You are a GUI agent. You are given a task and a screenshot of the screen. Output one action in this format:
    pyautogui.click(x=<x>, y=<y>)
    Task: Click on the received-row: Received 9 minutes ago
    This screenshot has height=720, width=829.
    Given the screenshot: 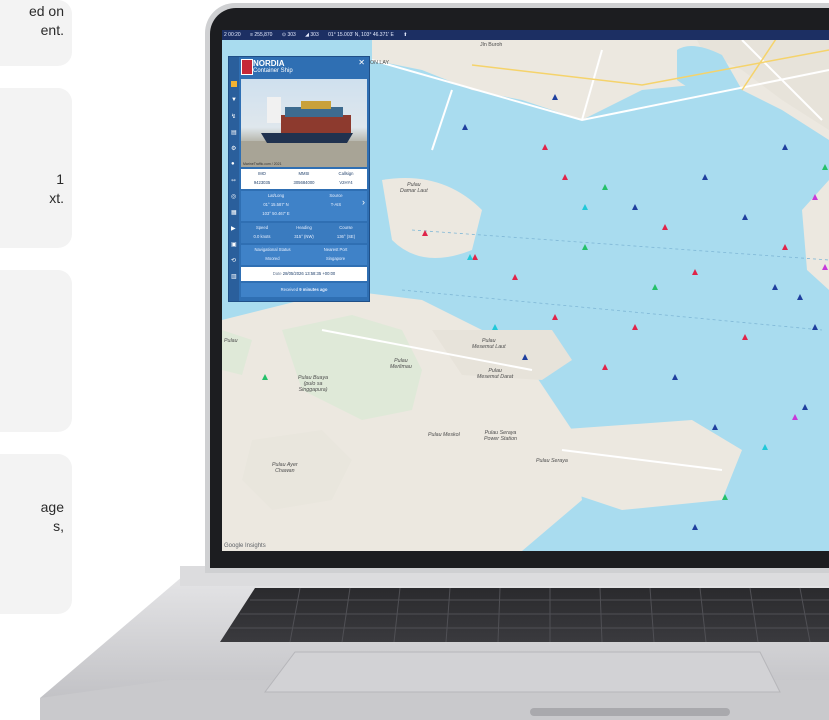 What is the action you would take?
    pyautogui.click(x=304, y=290)
    